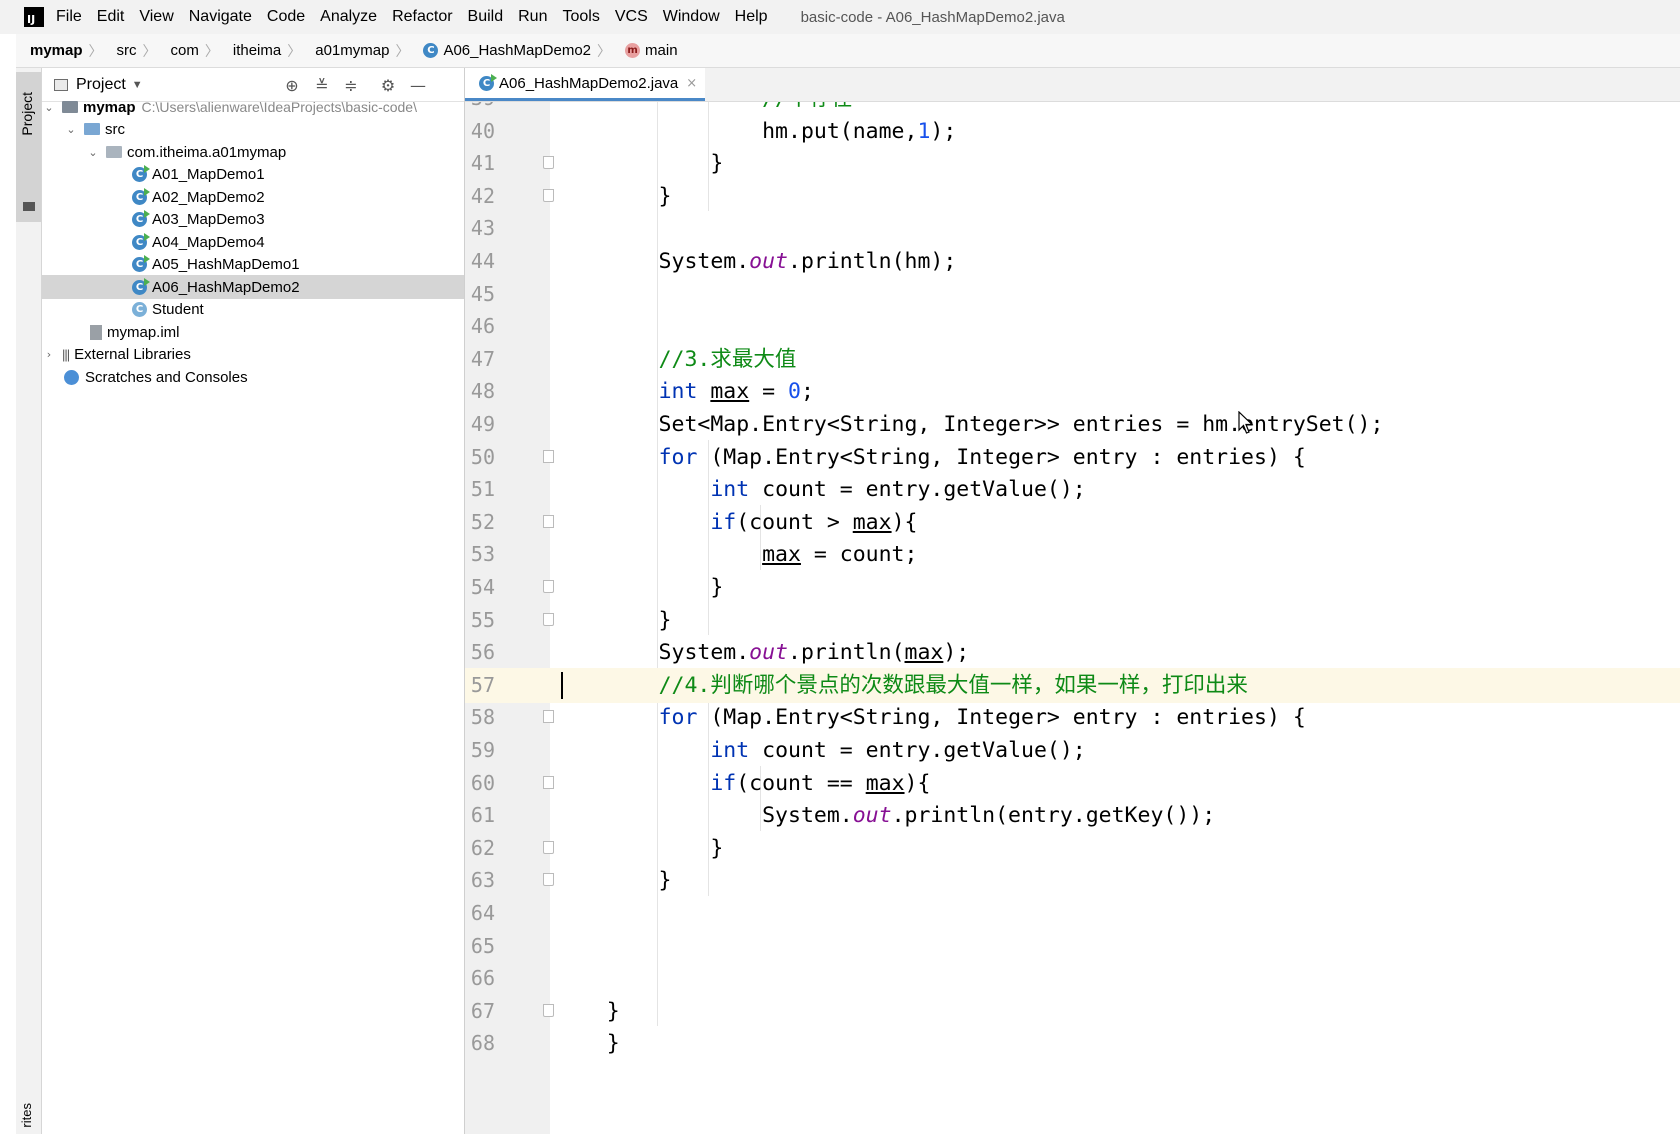 Image resolution: width=1680 pixels, height=1134 pixels. Describe the element at coordinates (480, 261) in the screenshot. I see `line-number: 44` at that location.